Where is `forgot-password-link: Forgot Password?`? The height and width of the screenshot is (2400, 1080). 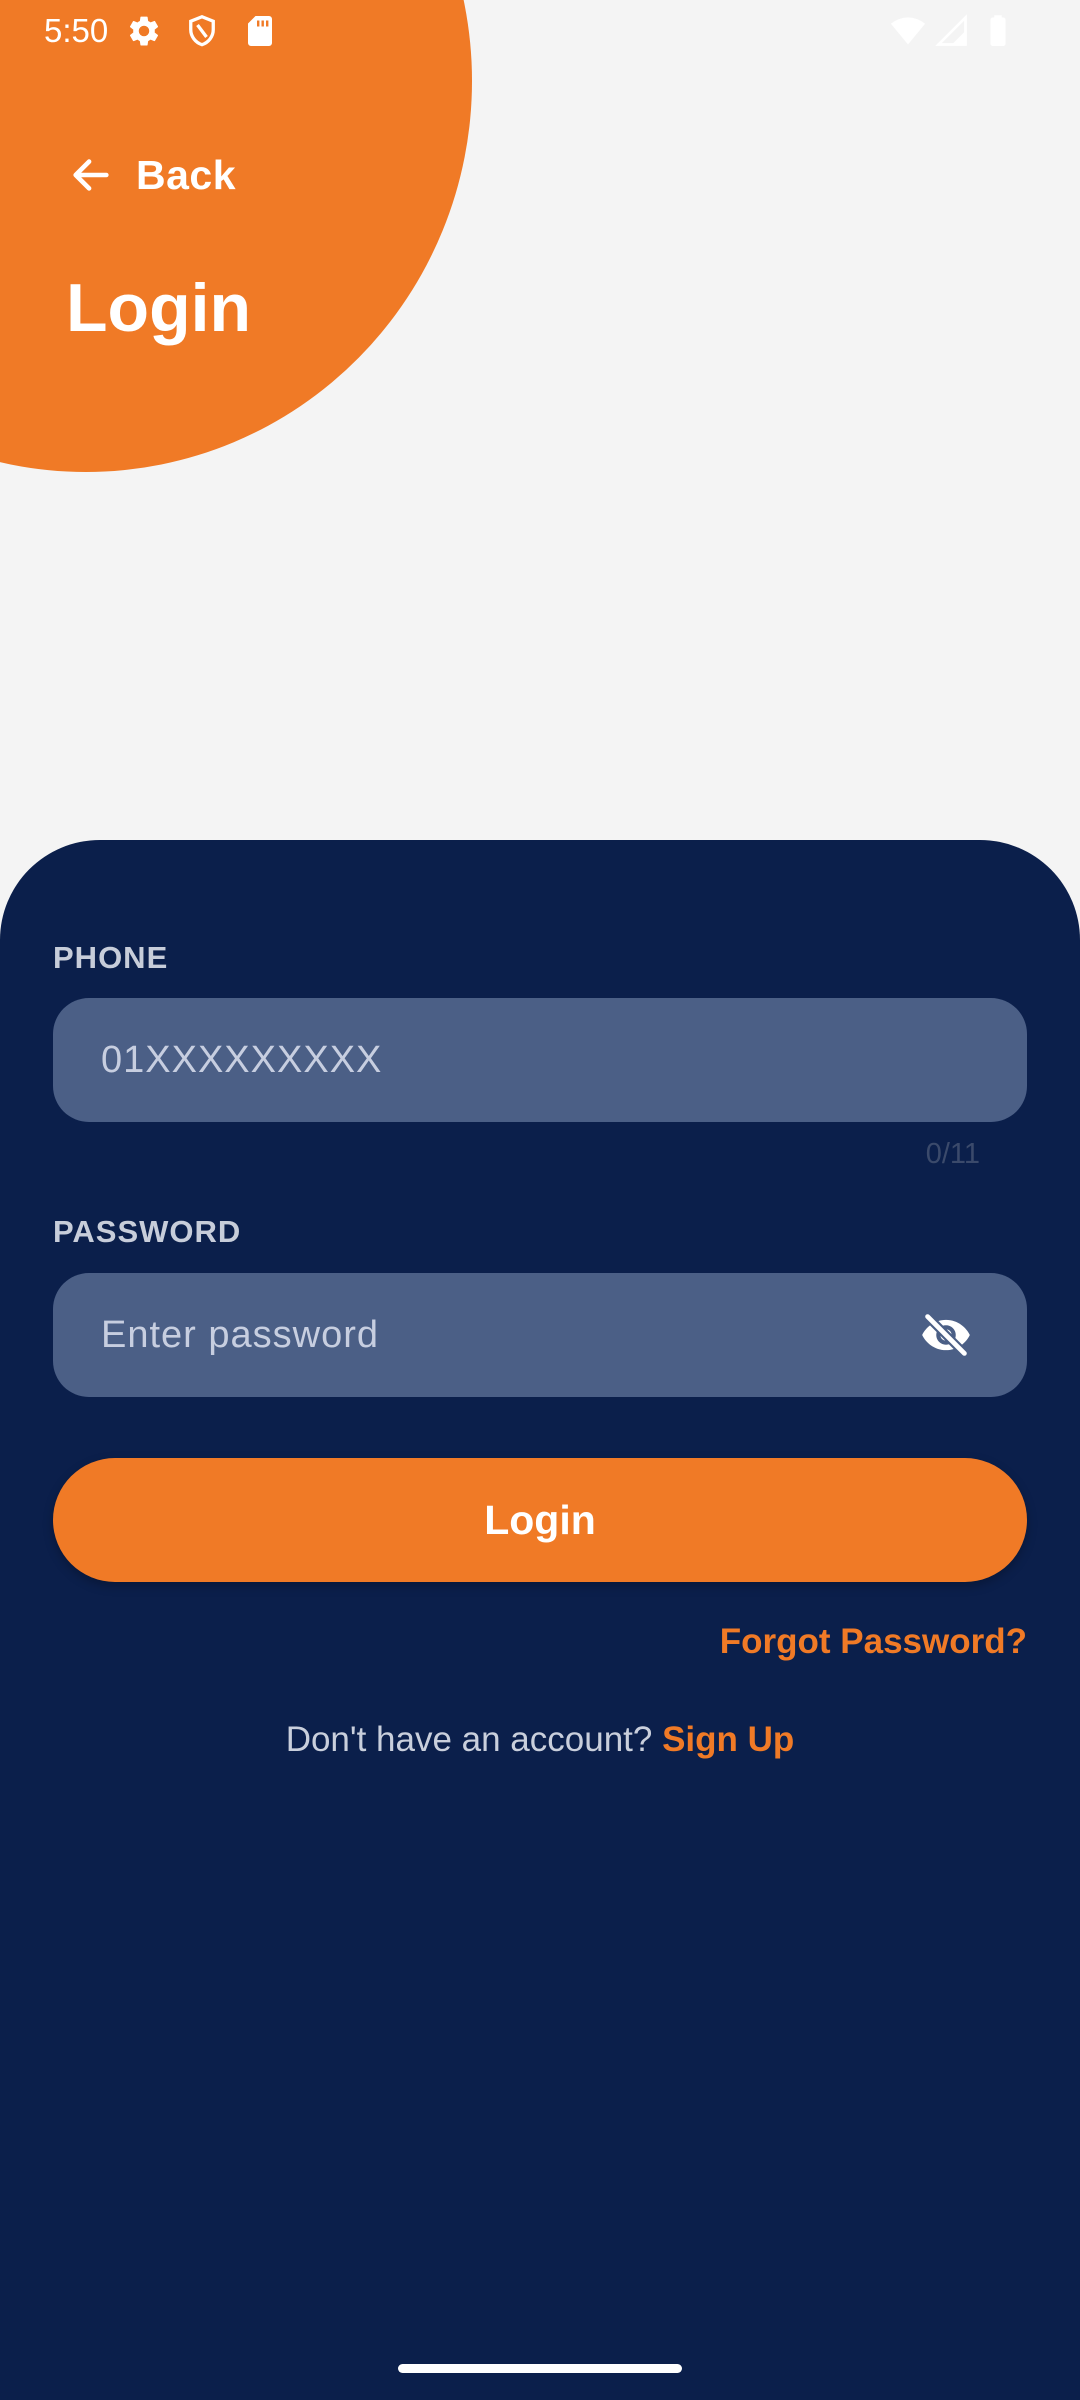 forgot-password-link: Forgot Password? is located at coordinates (873, 1642).